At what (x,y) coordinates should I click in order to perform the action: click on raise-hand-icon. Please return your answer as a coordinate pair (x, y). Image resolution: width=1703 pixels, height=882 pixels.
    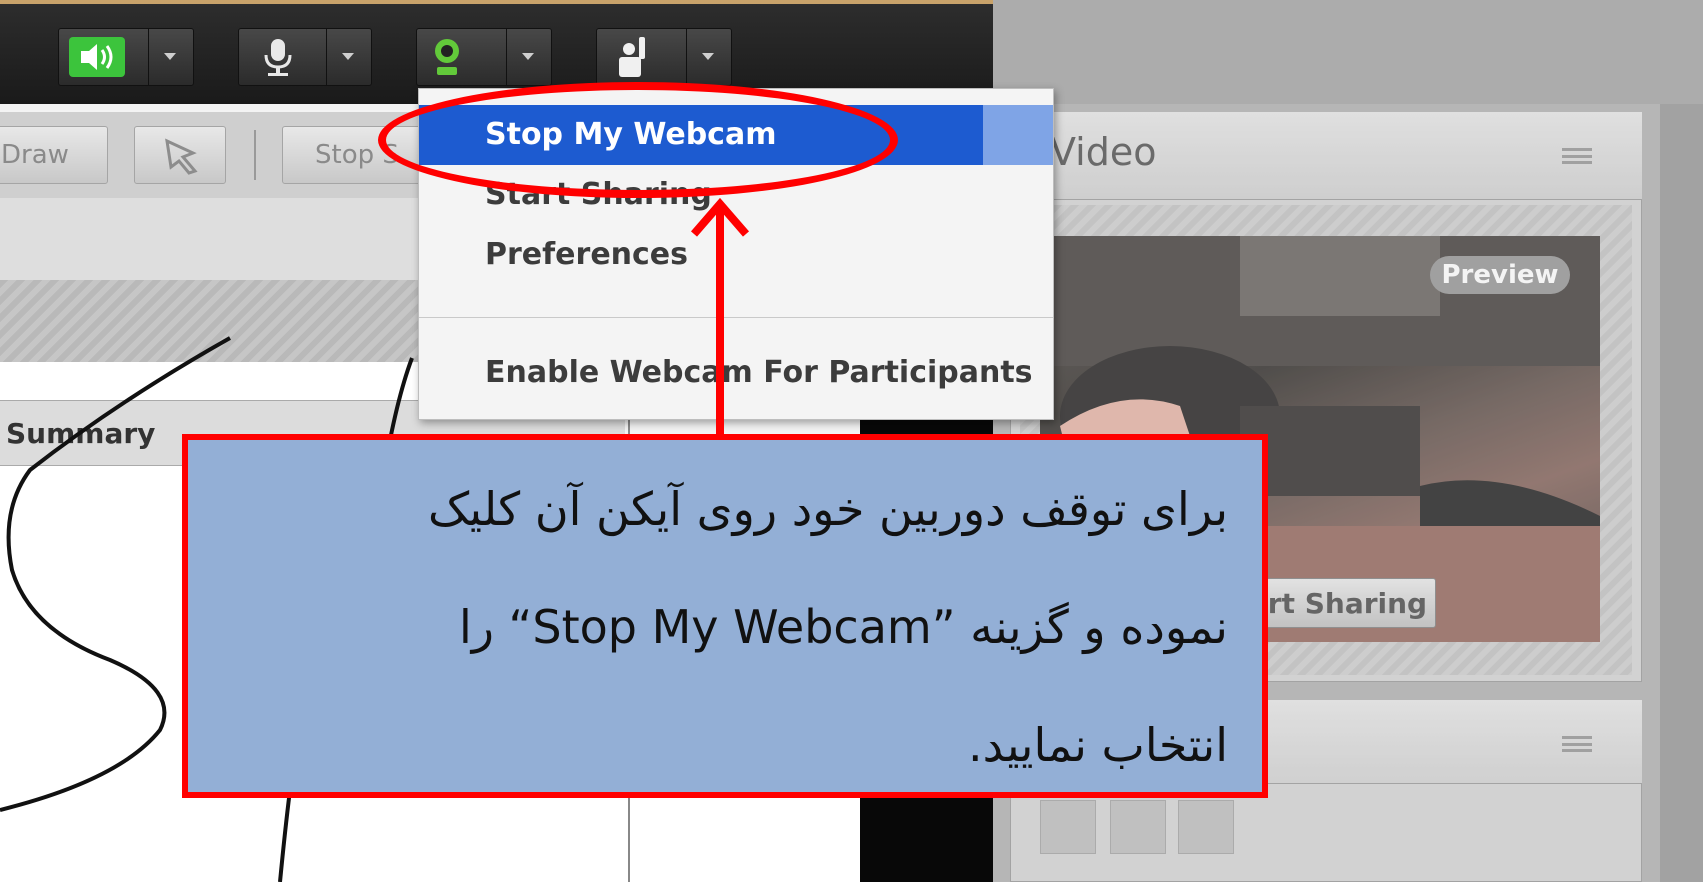
    Looking at the image, I should click on (635, 57).